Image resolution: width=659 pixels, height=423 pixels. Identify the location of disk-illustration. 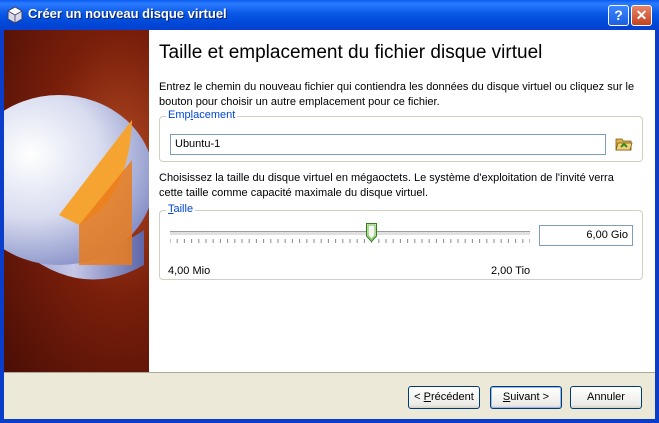
(76, 187).